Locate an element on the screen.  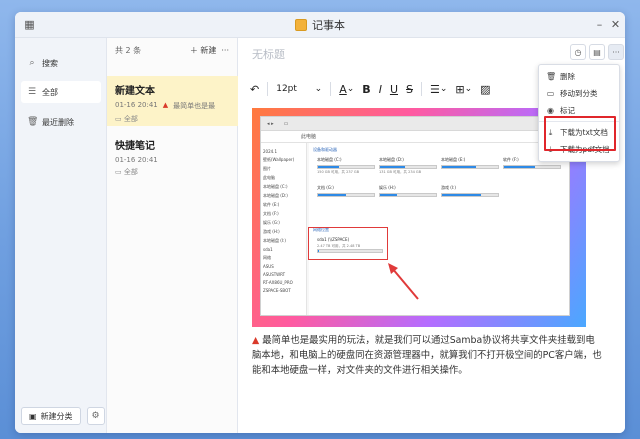
font-color-button: A ⌄ is located at coordinates (346, 89).